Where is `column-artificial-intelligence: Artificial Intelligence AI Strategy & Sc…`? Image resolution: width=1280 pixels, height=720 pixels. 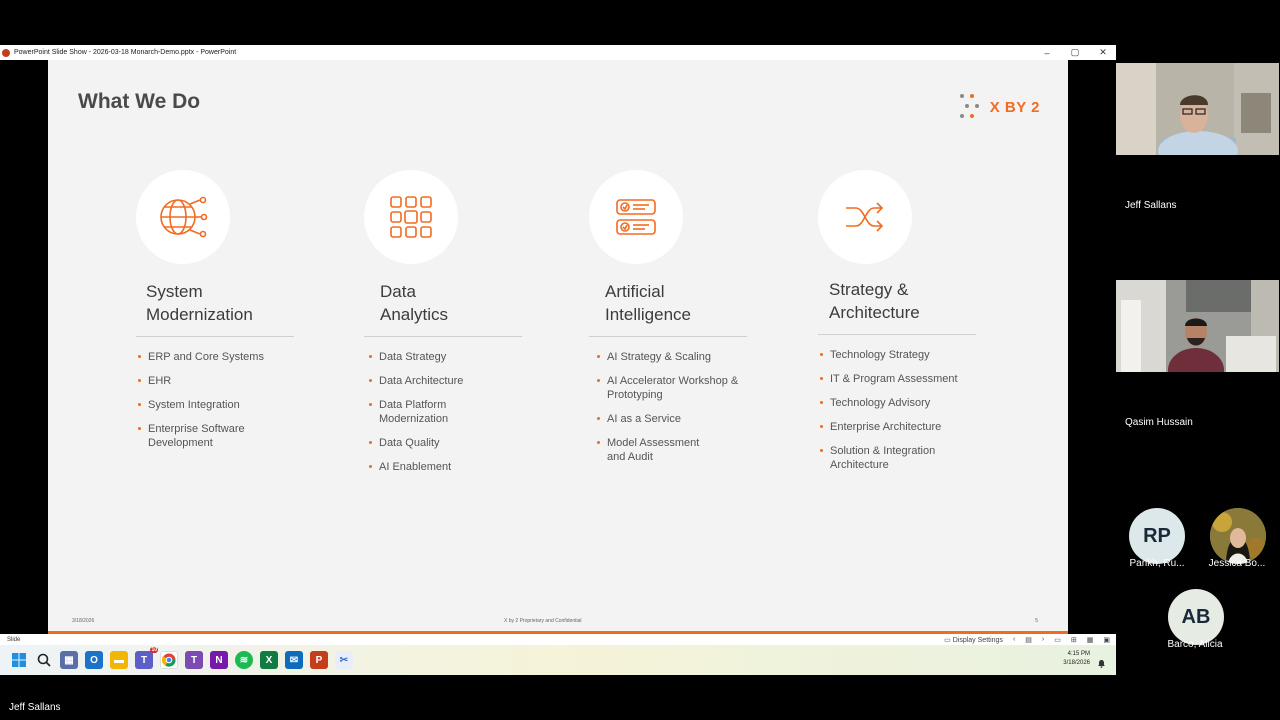
column-artificial-intelligence: Artificial Intelligence AI Strategy & Sc… is located at coordinates (689, 322).